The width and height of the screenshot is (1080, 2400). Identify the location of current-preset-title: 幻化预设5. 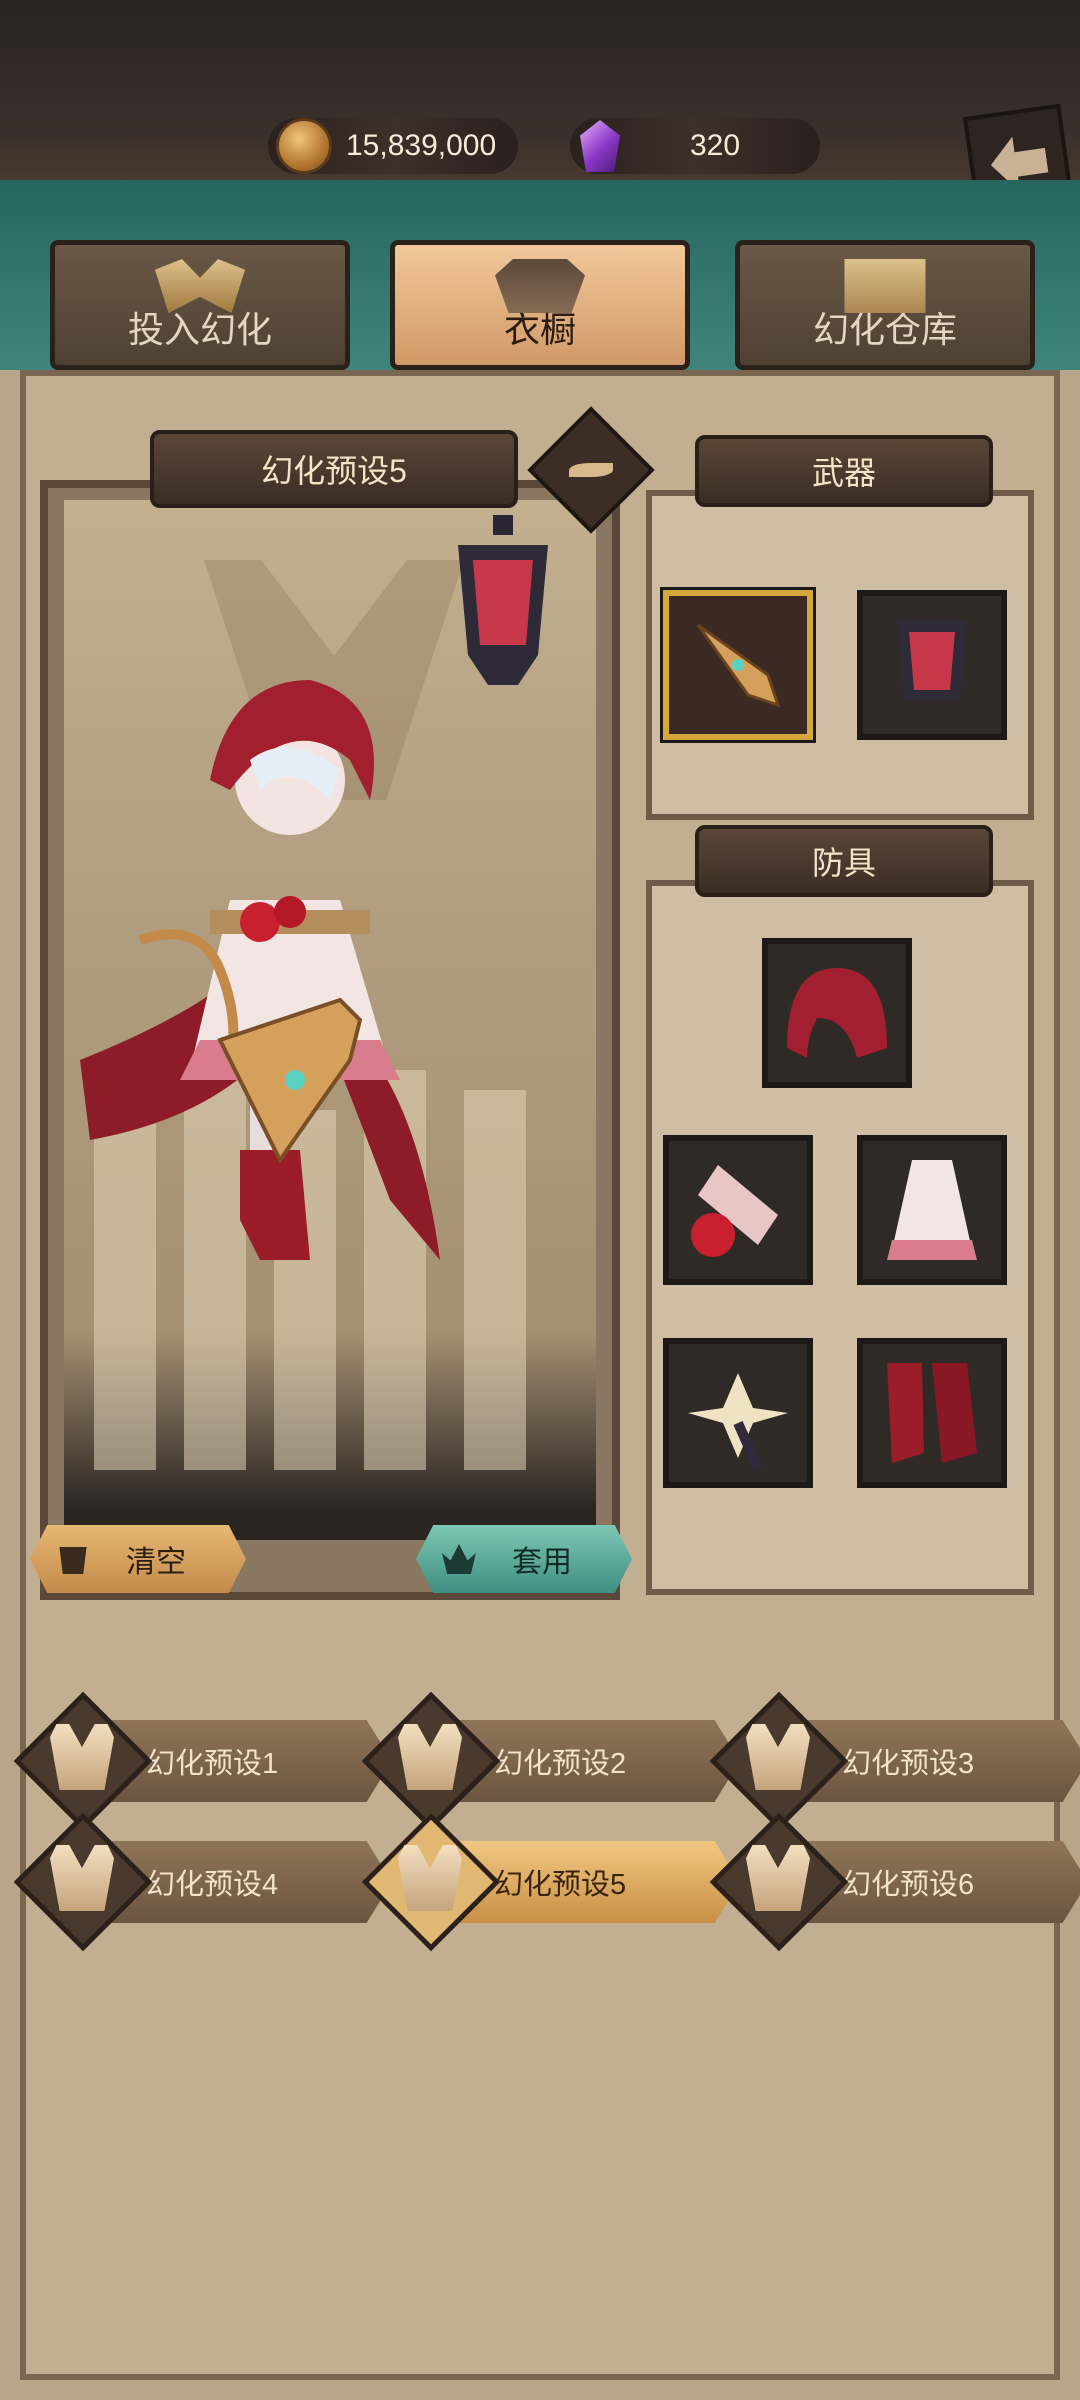
(334, 469).